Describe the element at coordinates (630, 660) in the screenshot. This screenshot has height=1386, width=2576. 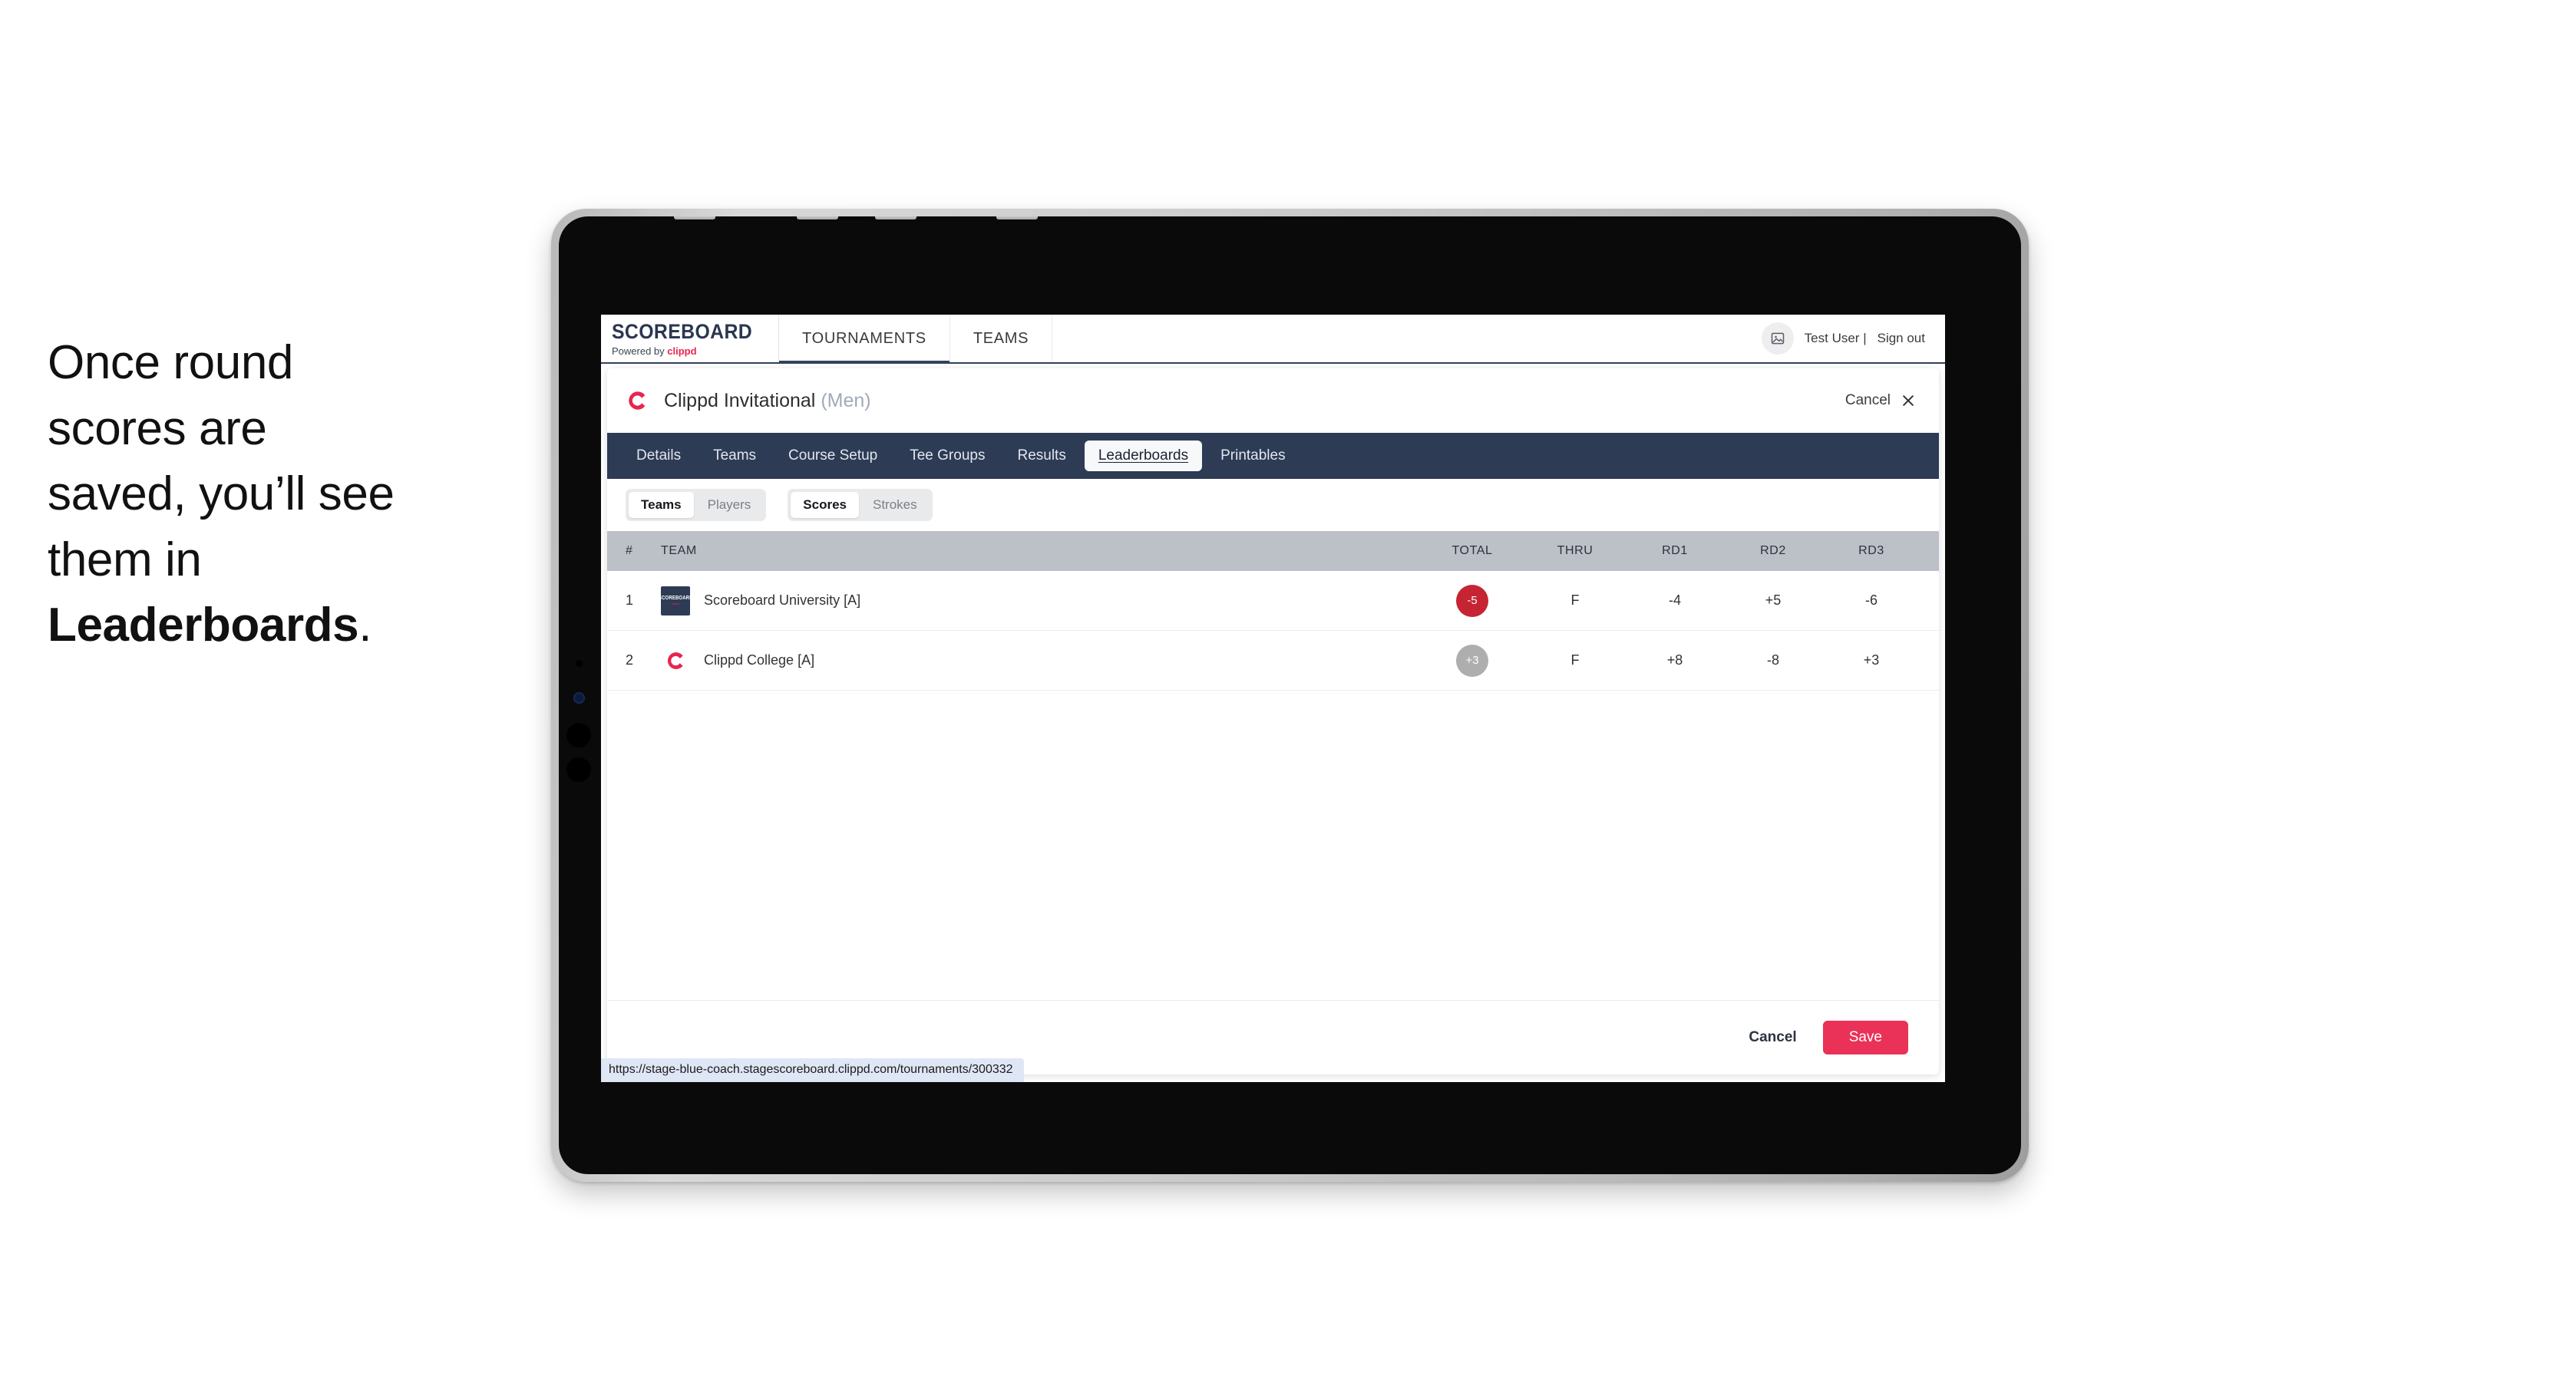
I see `row-rank: 2` at that location.